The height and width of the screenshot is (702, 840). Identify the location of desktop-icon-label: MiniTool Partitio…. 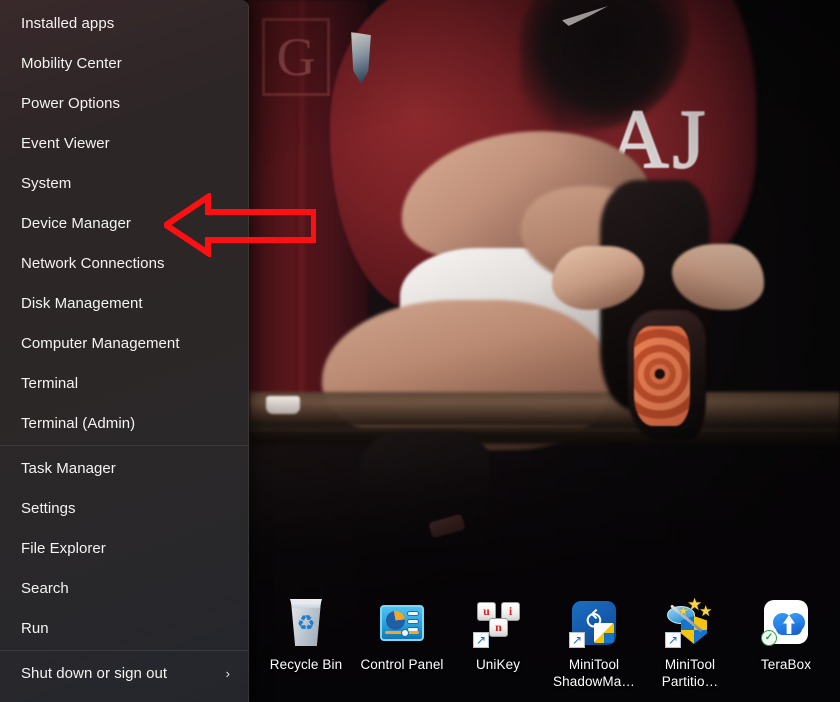
(690, 673).